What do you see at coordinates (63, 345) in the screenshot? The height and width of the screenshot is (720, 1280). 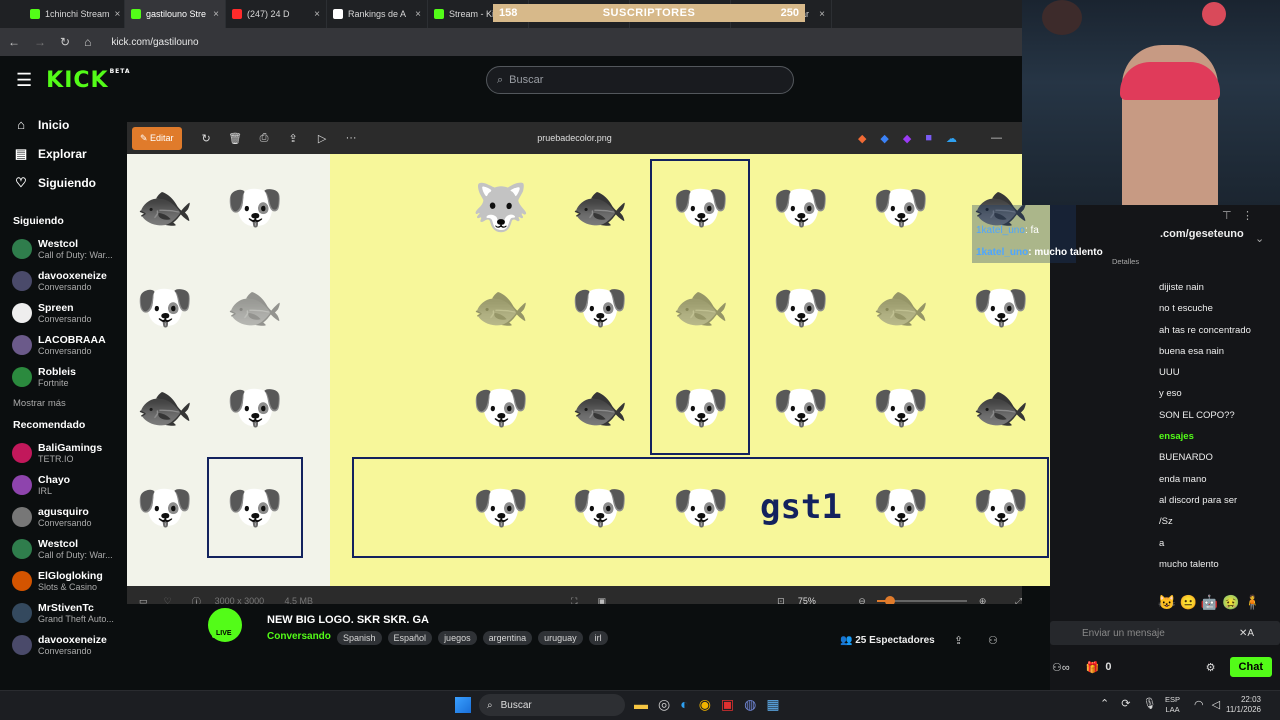 I see `channel-item: LACOBRAAA Conversando` at bounding box center [63, 345].